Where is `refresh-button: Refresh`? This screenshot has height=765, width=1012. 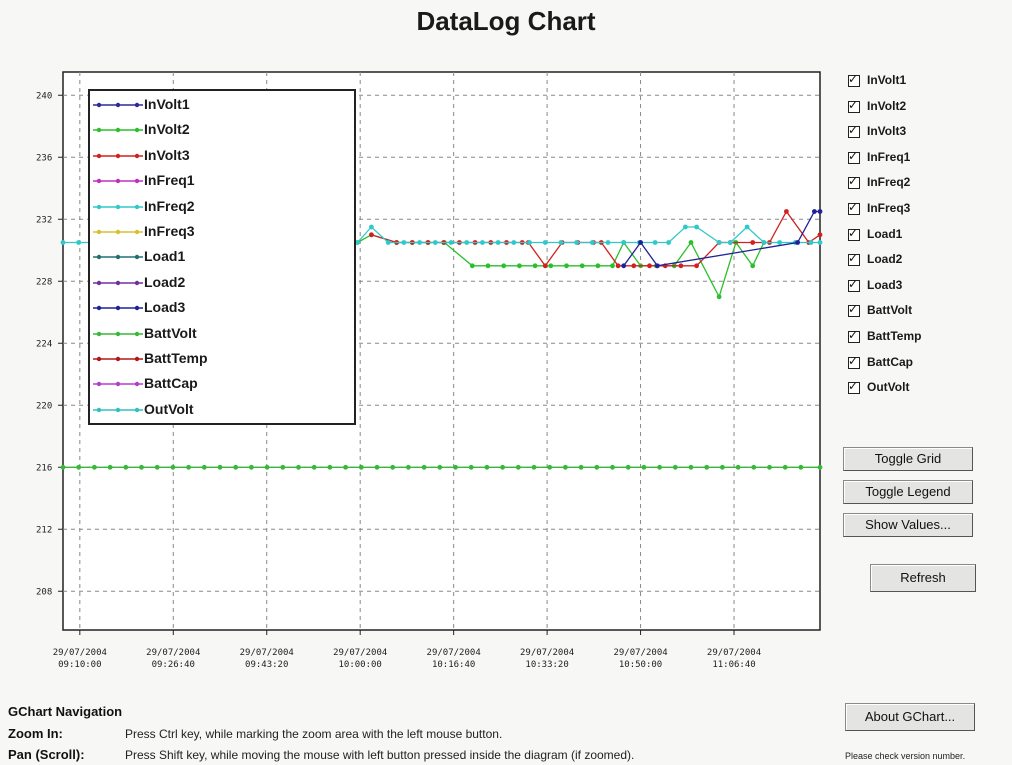
refresh-button: Refresh is located at coordinates (923, 578).